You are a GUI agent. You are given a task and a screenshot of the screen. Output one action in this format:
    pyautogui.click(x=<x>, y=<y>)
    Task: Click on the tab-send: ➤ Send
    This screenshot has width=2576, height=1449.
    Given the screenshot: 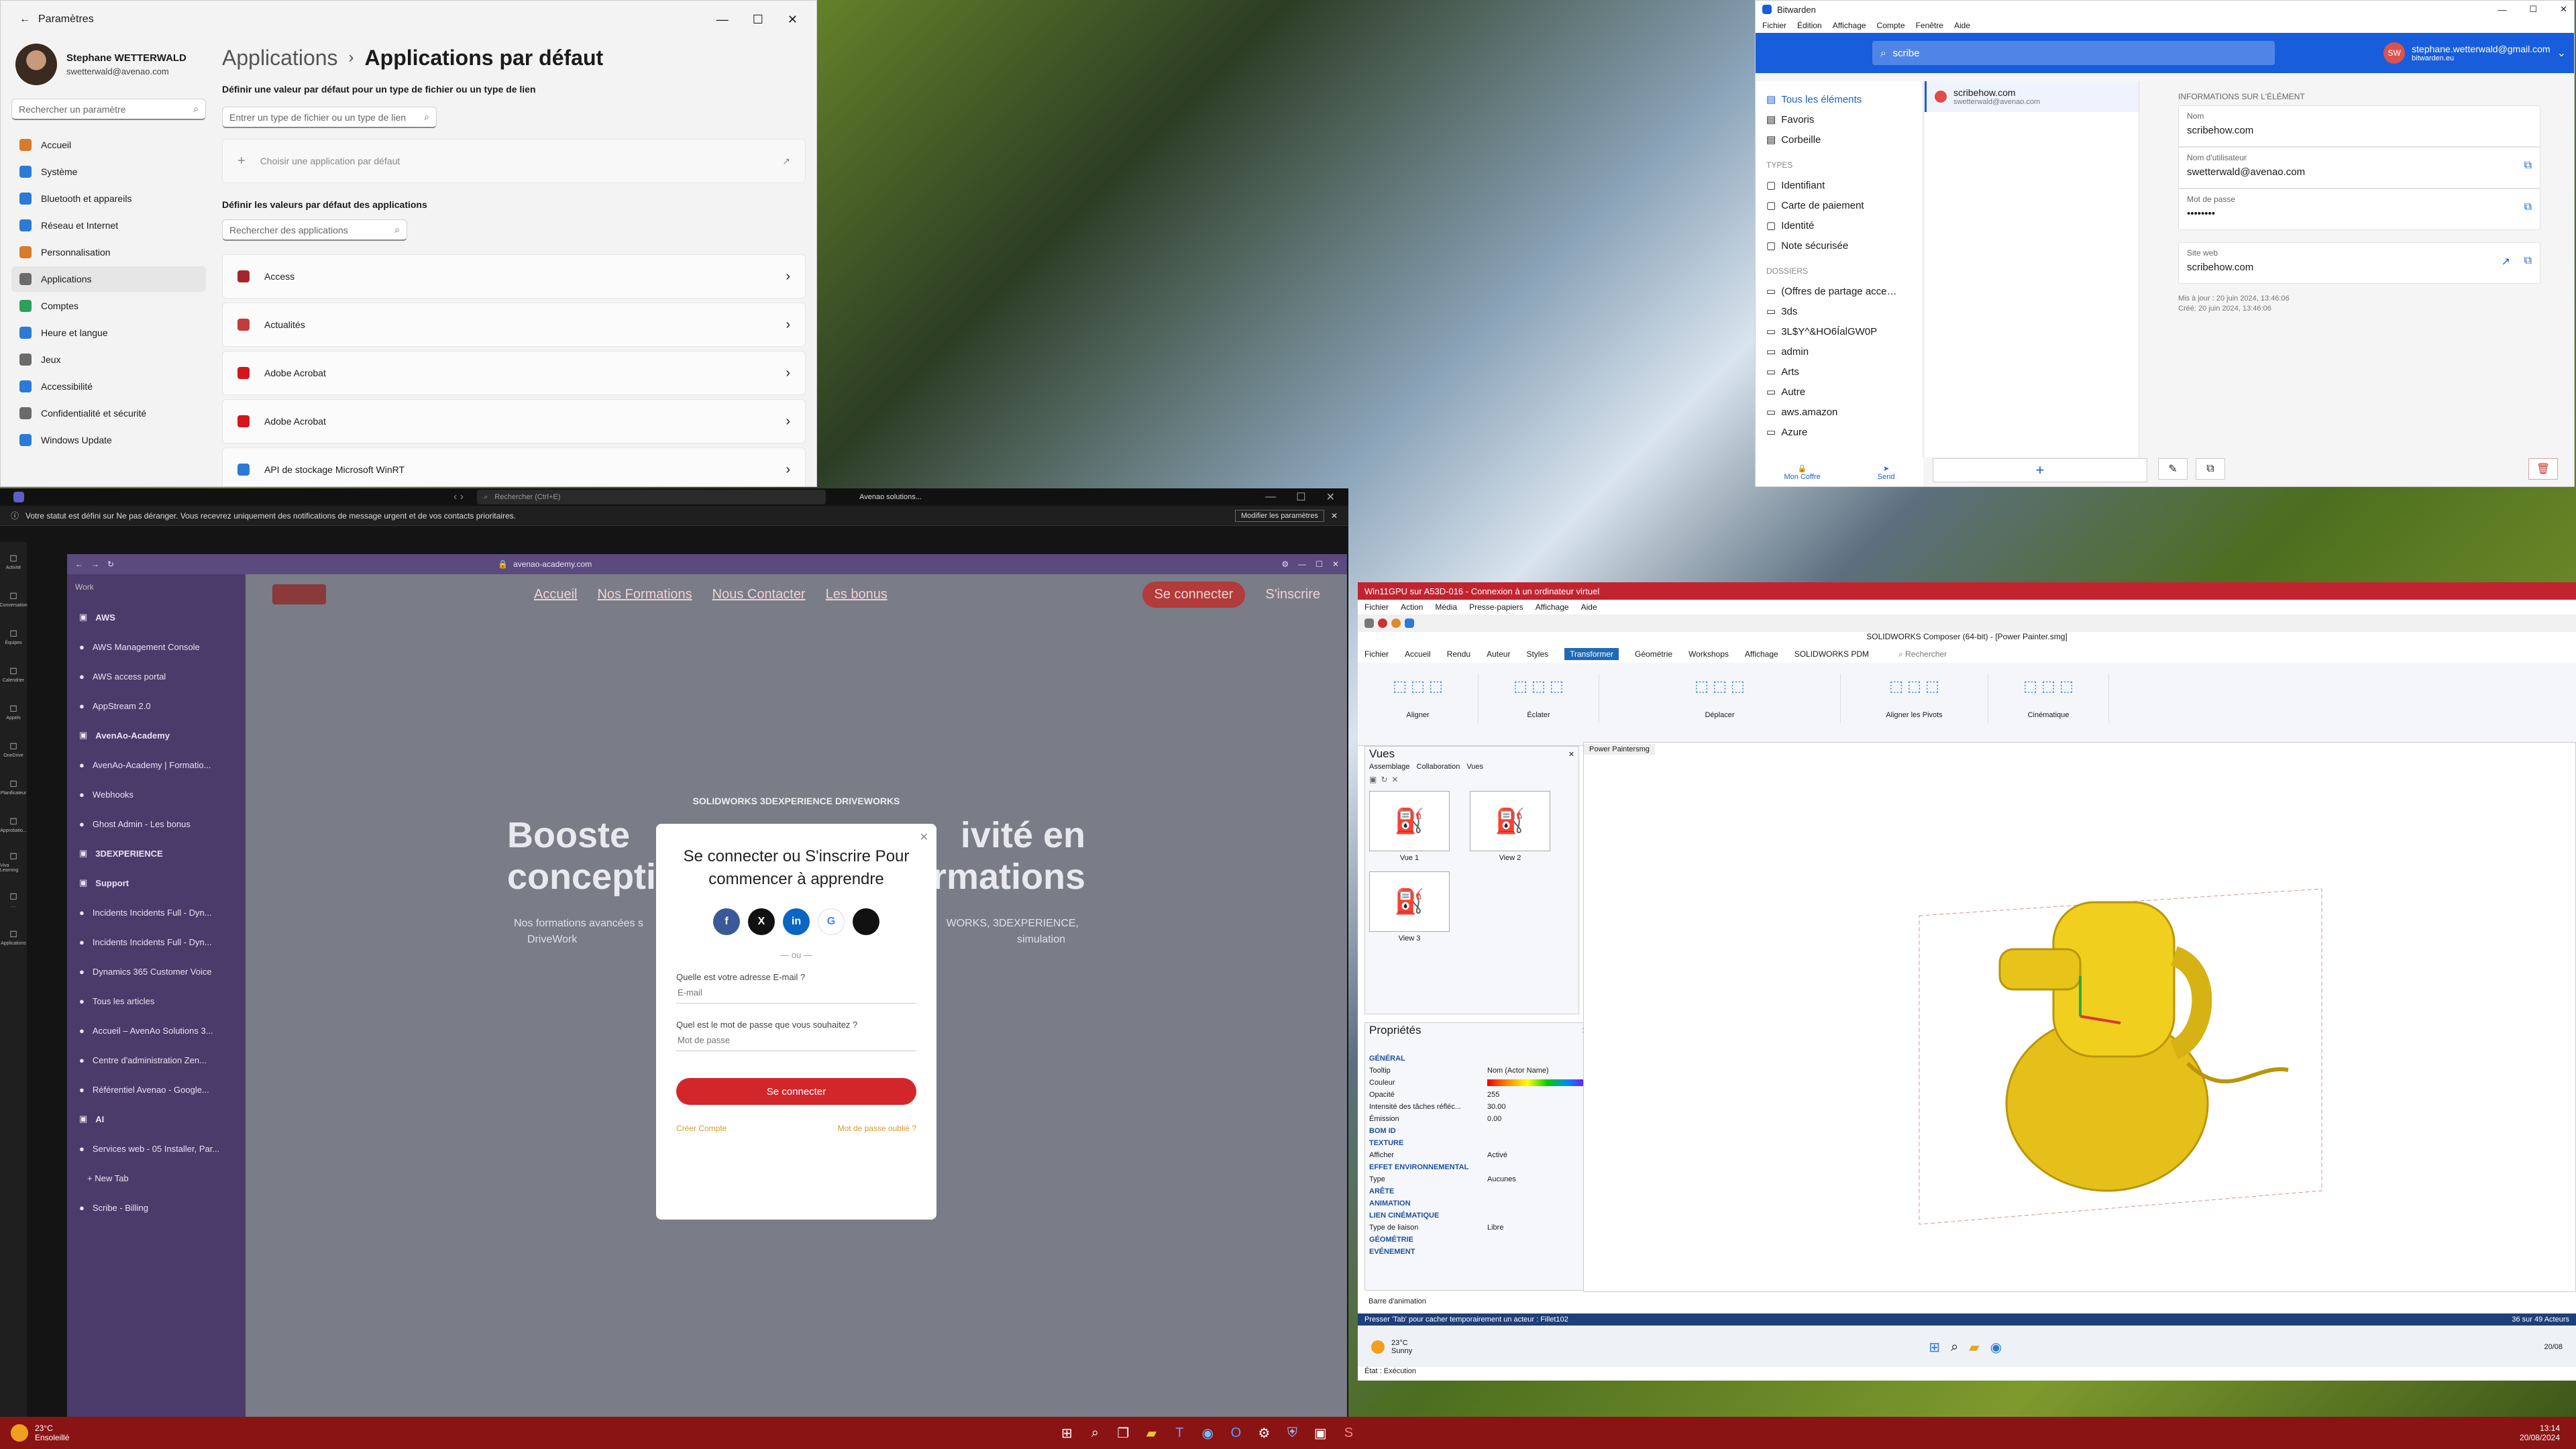 What is the action you would take?
    pyautogui.click(x=1886, y=472)
    